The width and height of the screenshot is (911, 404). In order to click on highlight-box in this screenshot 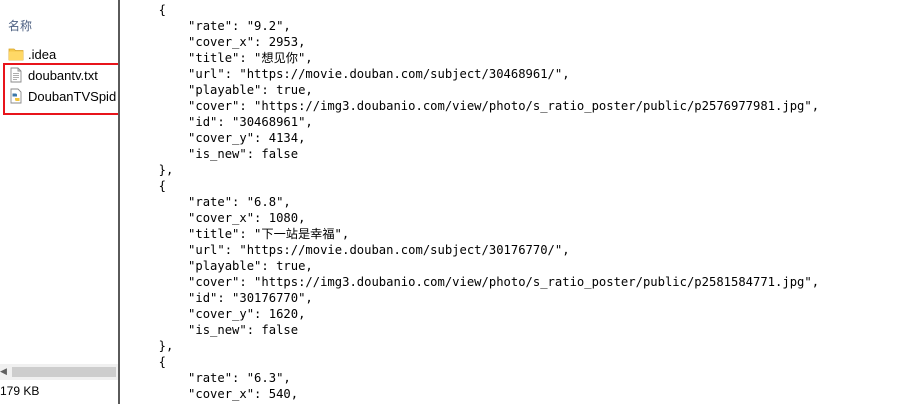, I will do `click(60, 89)`.